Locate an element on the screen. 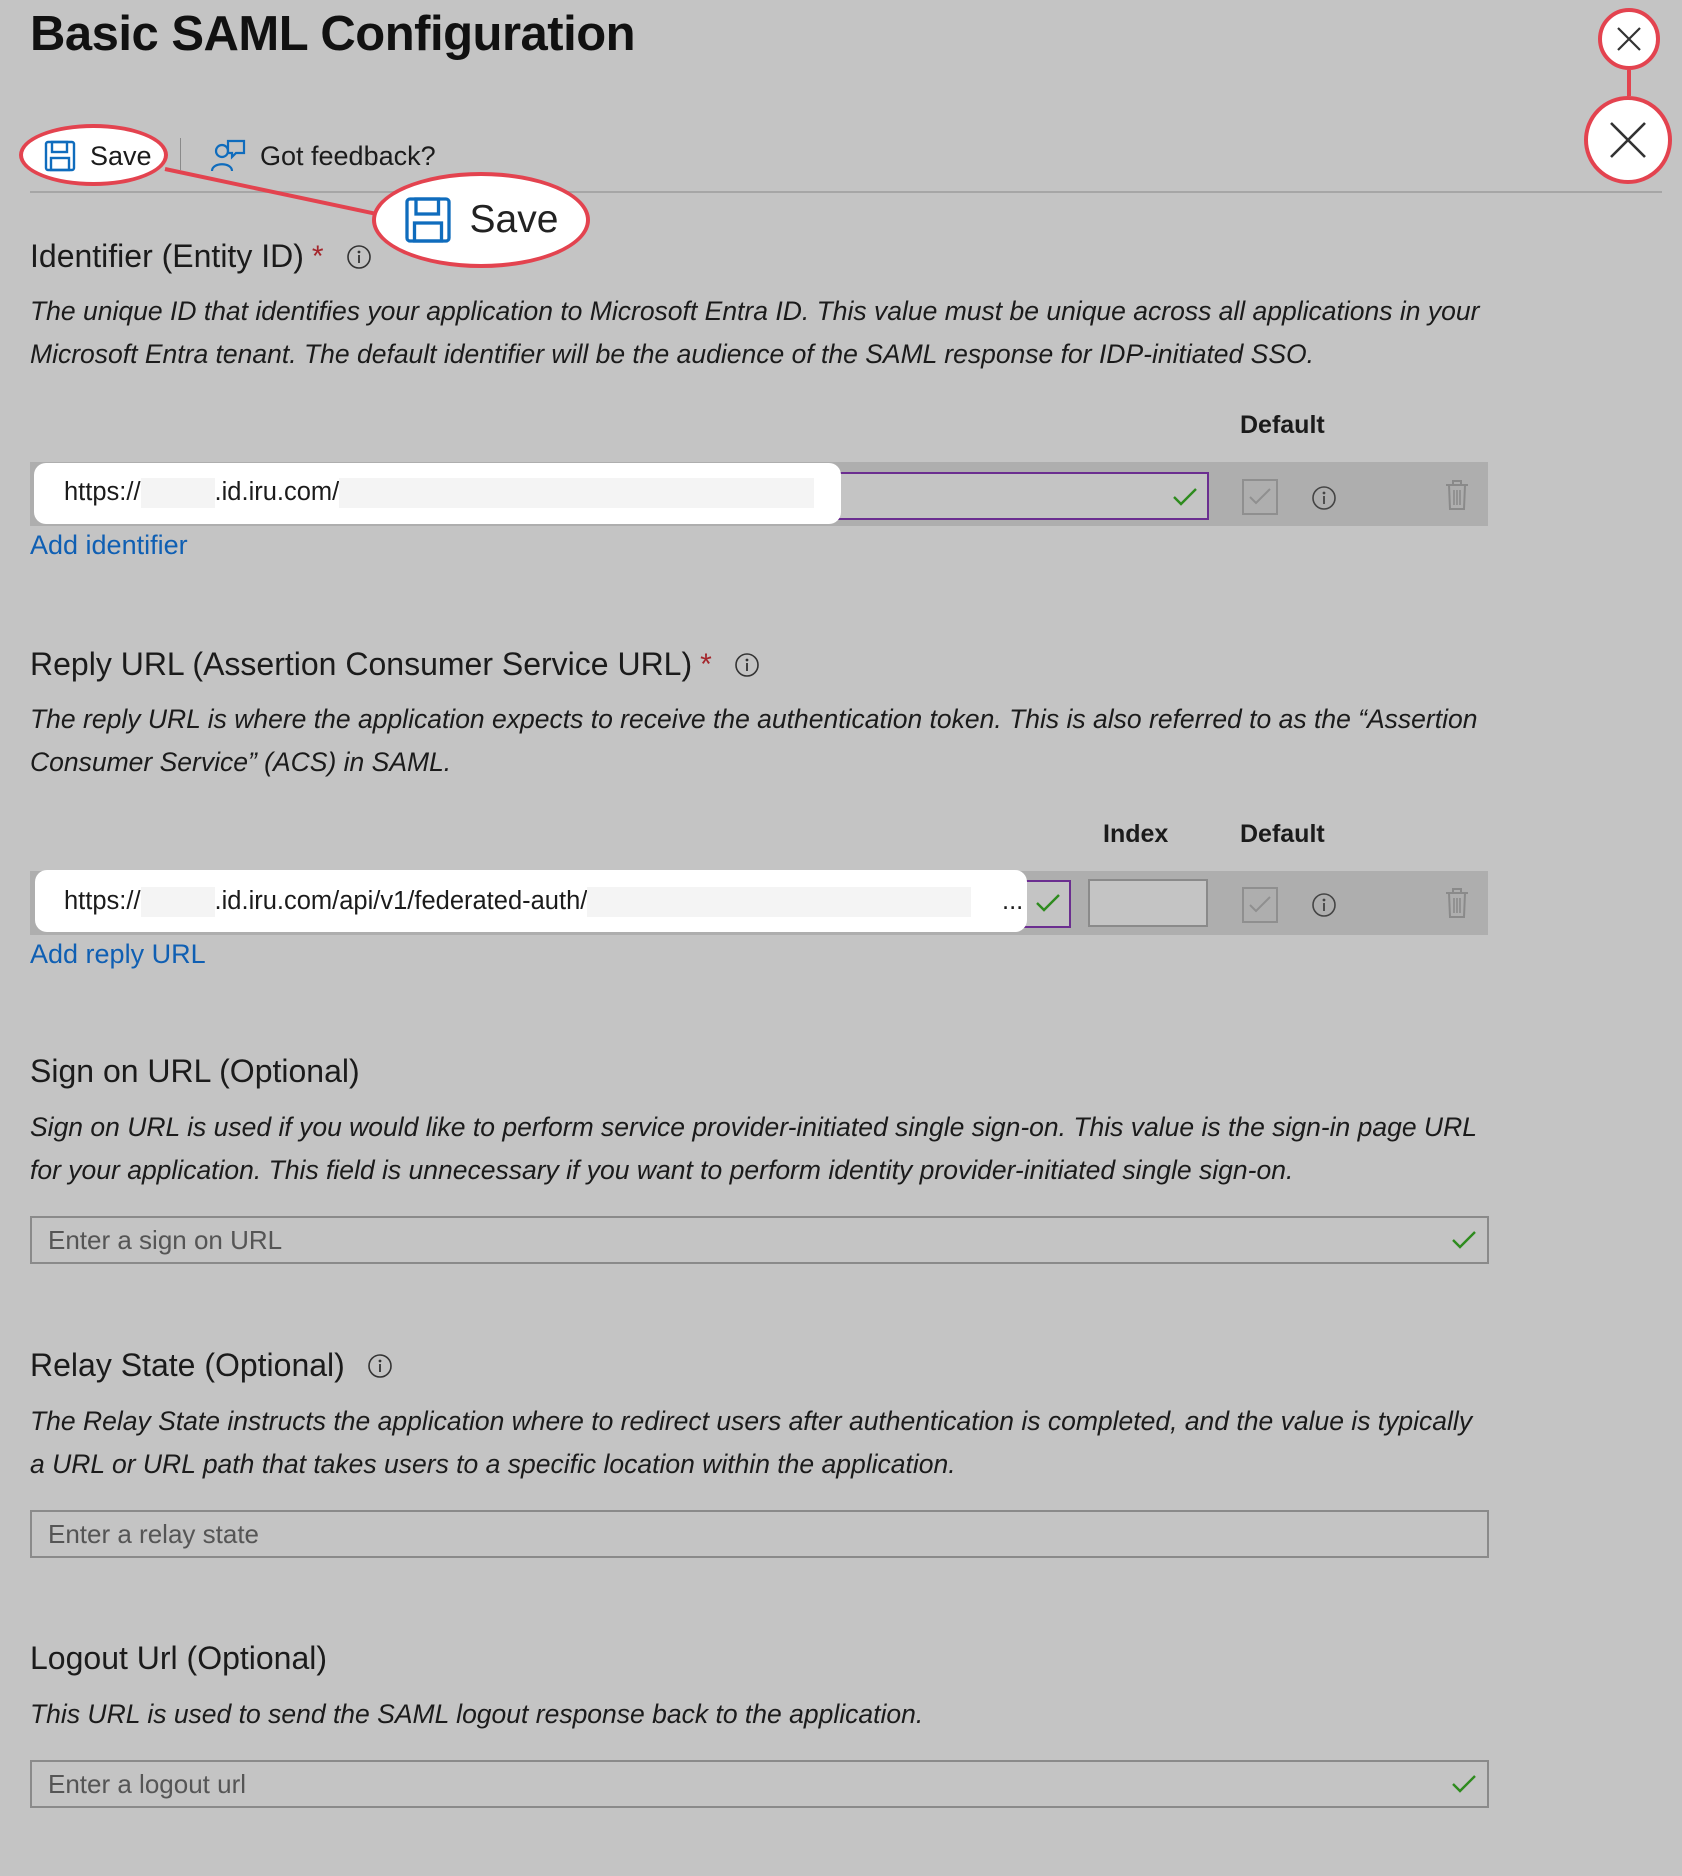 This screenshot has width=1682, height=1876. feedback-button: Got feedback? is located at coordinates (323, 156).